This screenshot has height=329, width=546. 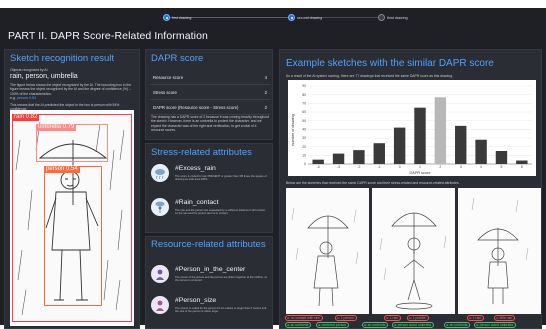 What do you see at coordinates (304, 156) in the screenshot?
I see `chart-y-tick-label: 10` at bounding box center [304, 156].